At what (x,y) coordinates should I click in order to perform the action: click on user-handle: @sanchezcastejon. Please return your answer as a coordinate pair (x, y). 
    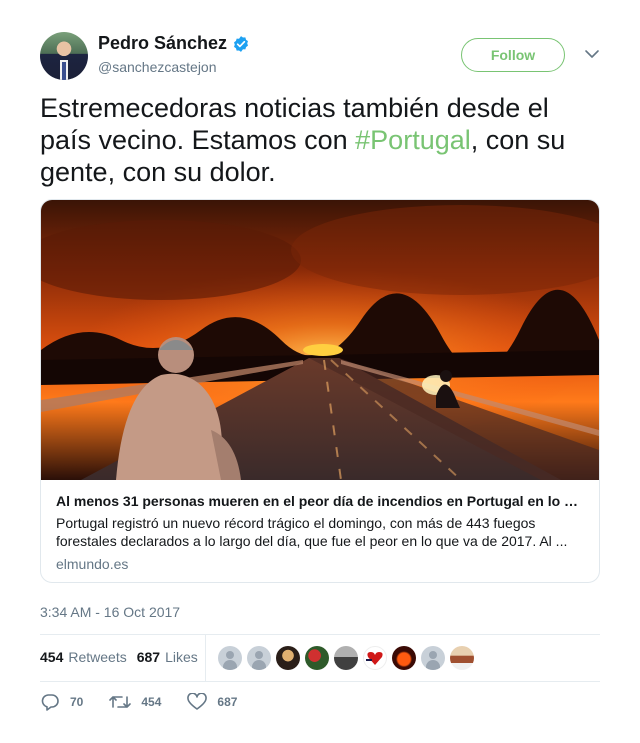
    Looking at the image, I should click on (157, 67).